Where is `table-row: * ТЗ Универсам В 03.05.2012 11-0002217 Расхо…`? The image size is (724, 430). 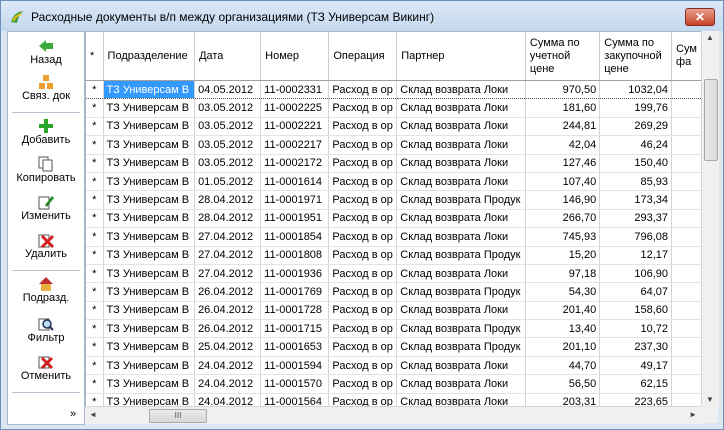 table-row: * ТЗ Универсам В 03.05.2012 11-0002217 Расхо… is located at coordinates (394, 145).